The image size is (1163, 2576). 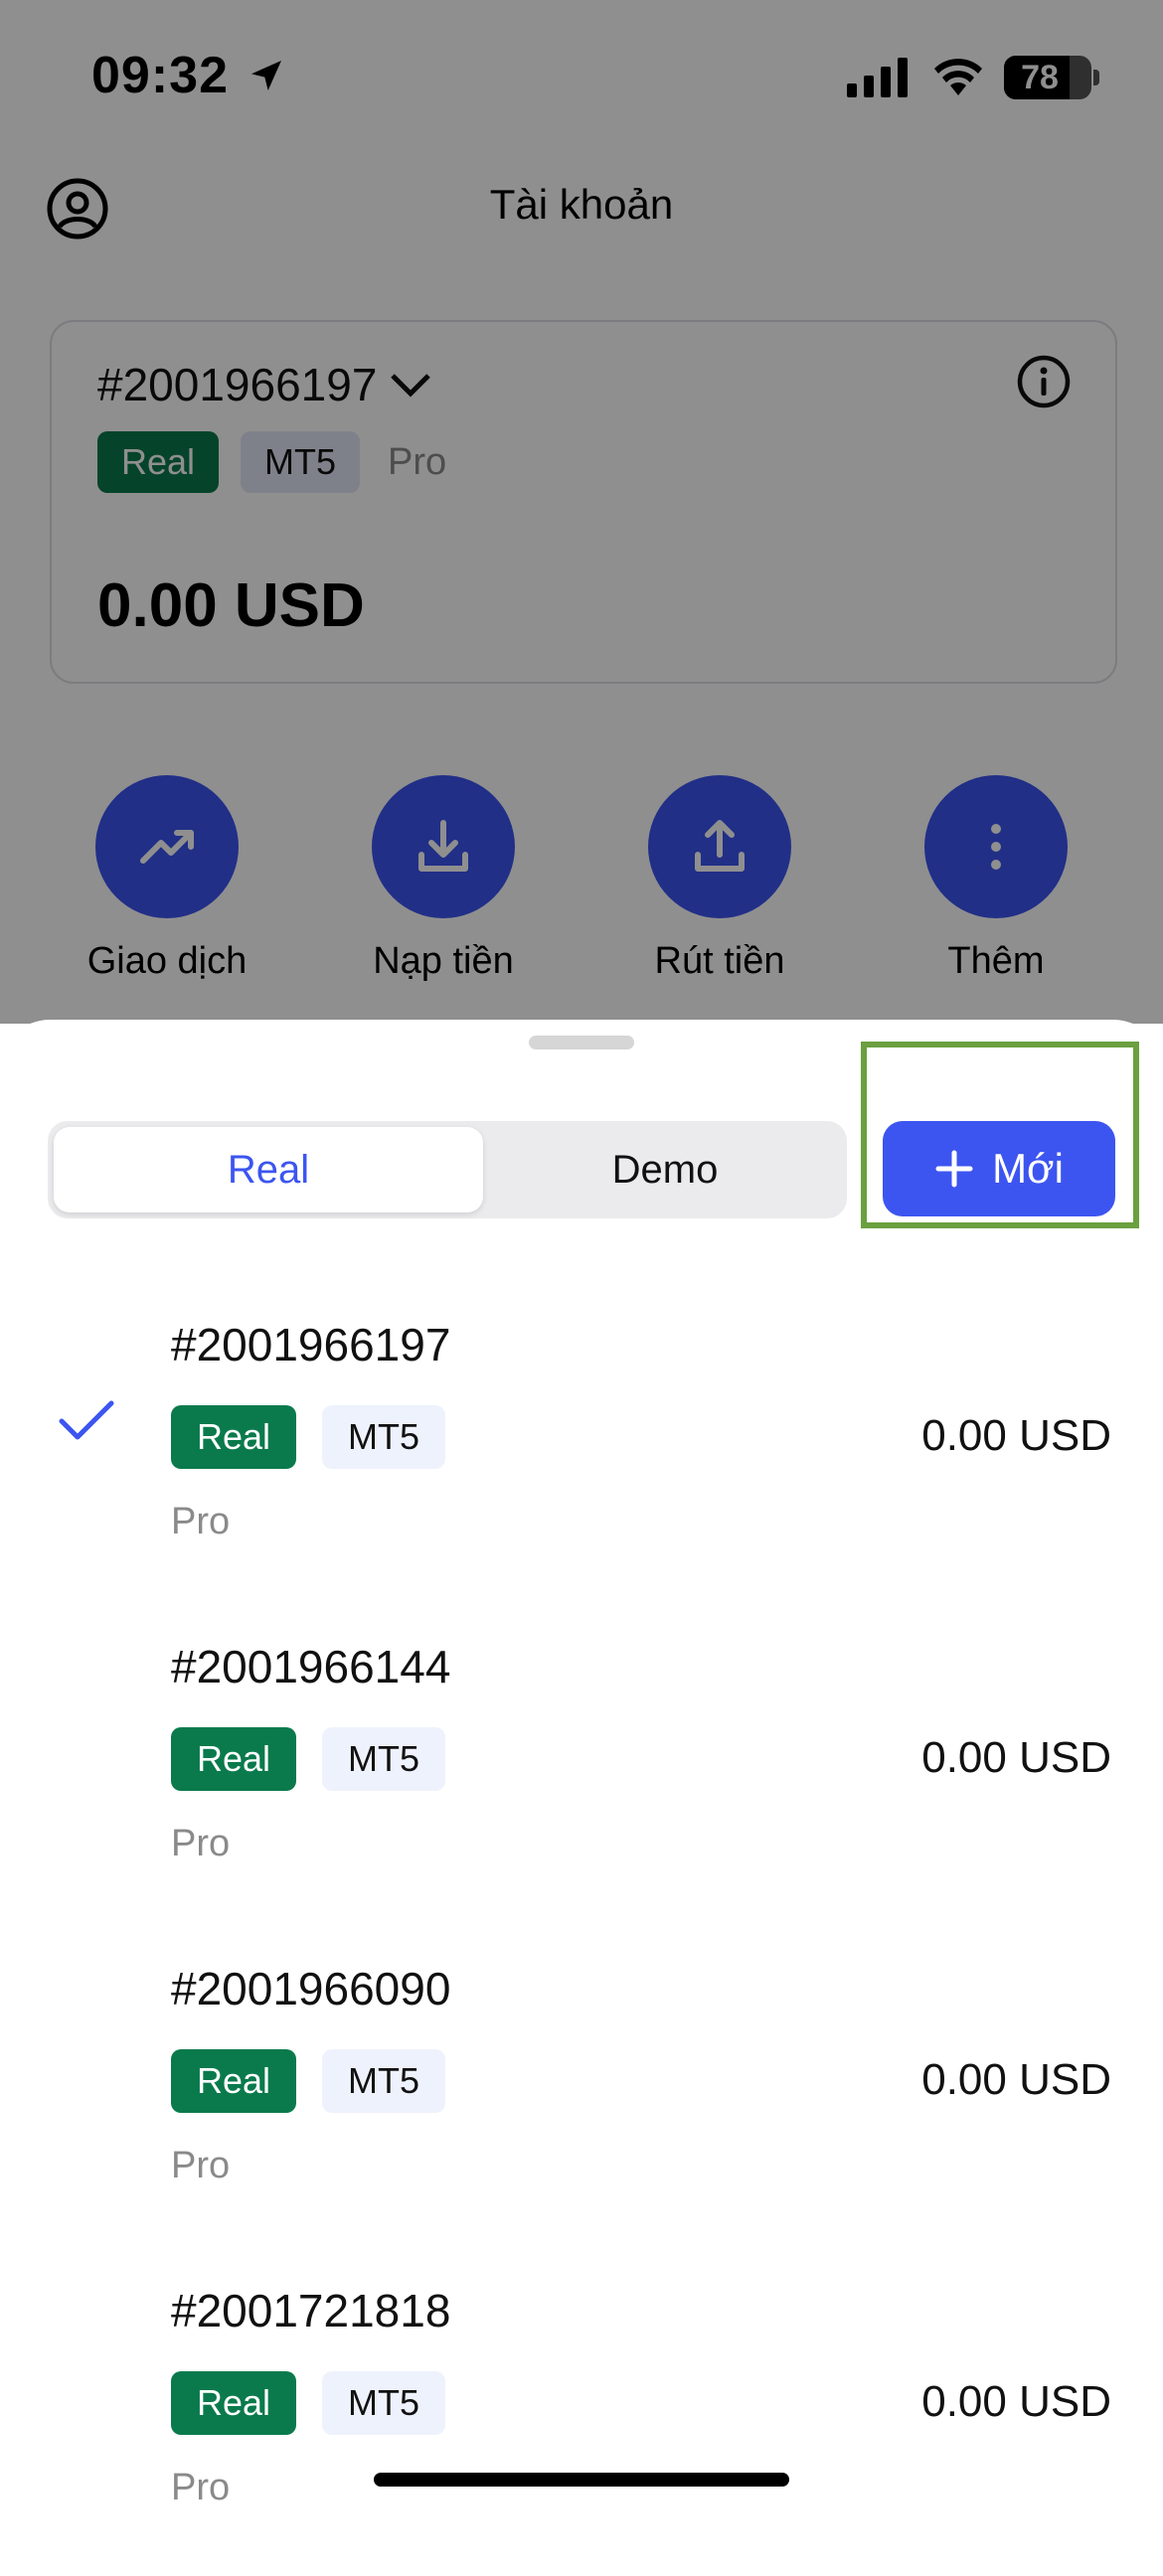 What do you see at coordinates (268, 1169) in the screenshot?
I see `segment-real: Real` at bounding box center [268, 1169].